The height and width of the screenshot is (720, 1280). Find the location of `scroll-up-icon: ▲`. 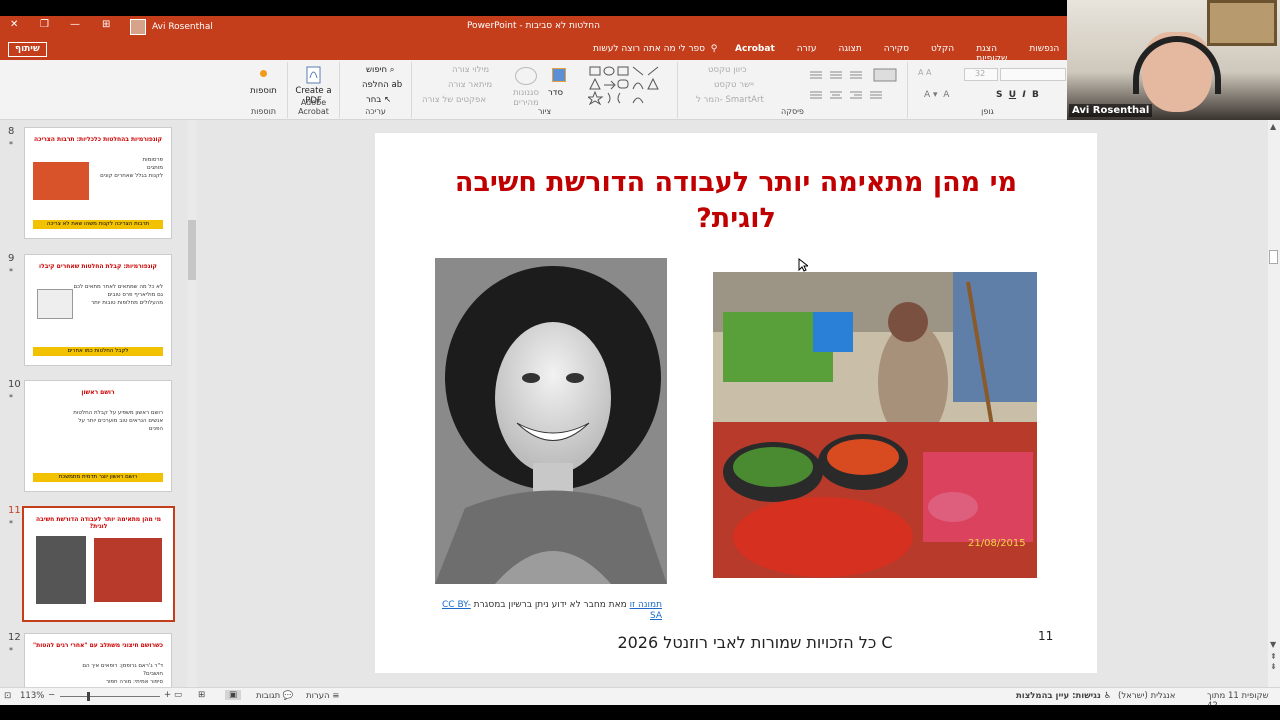

scroll-up-icon: ▲ is located at coordinates (1273, 126).